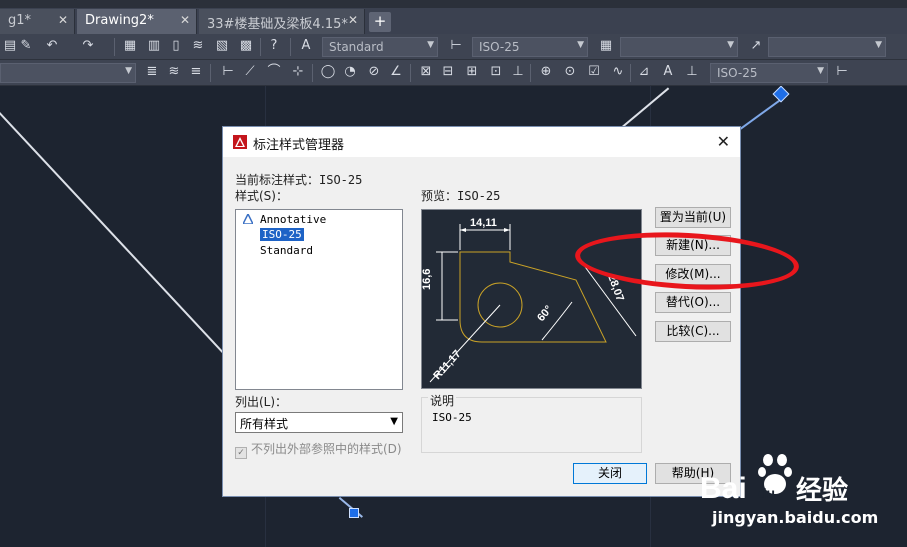 The image size is (907, 547). Describe the element at coordinates (264, 424) in the screenshot. I see `list-filter-value: 所有样式` at that location.